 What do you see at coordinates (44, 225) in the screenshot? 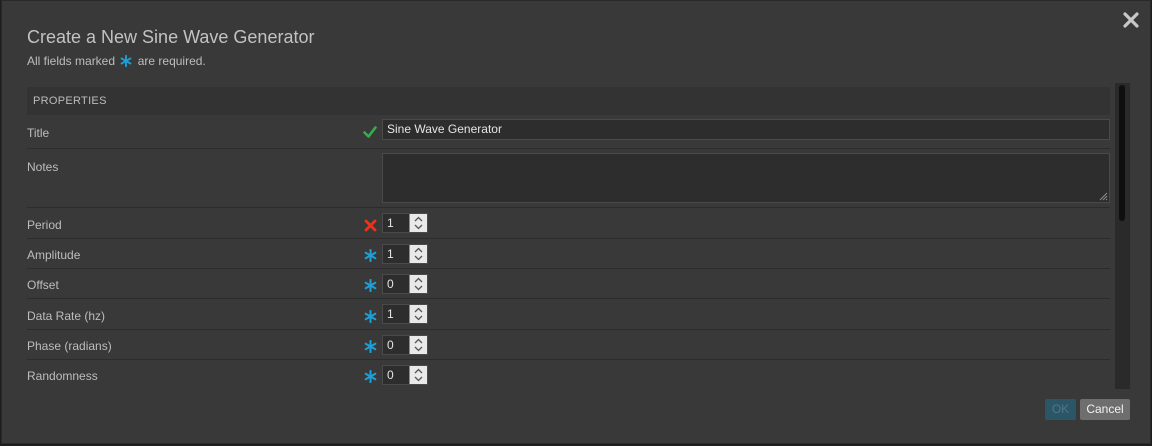
I see `field-label-period: Period` at bounding box center [44, 225].